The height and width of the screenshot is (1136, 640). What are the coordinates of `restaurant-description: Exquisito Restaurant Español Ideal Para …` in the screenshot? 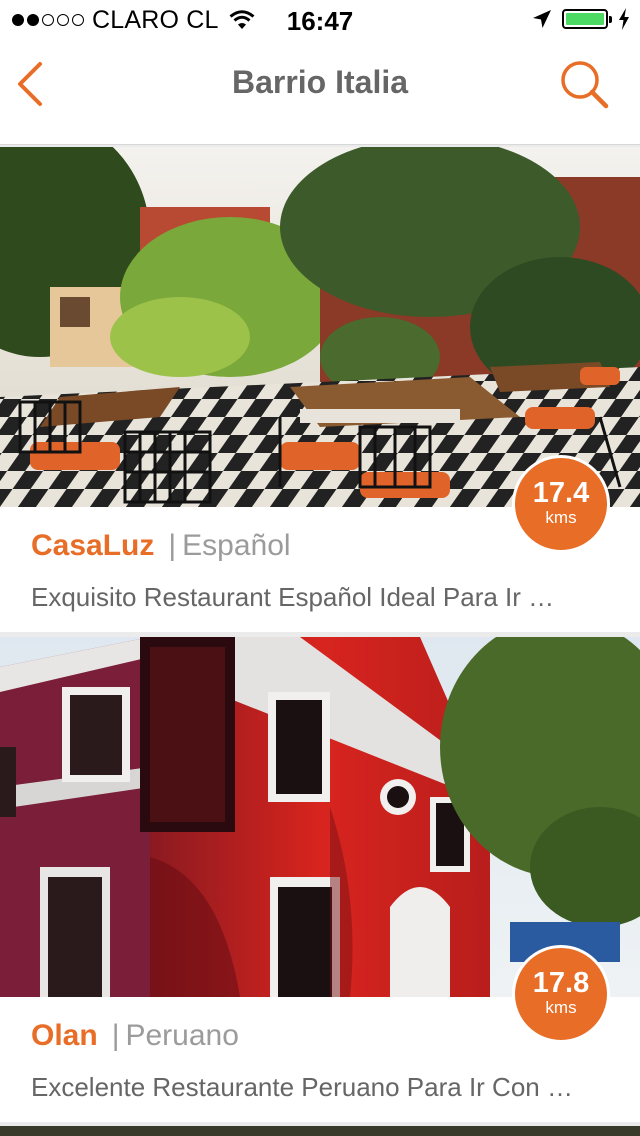 It's located at (293, 597).